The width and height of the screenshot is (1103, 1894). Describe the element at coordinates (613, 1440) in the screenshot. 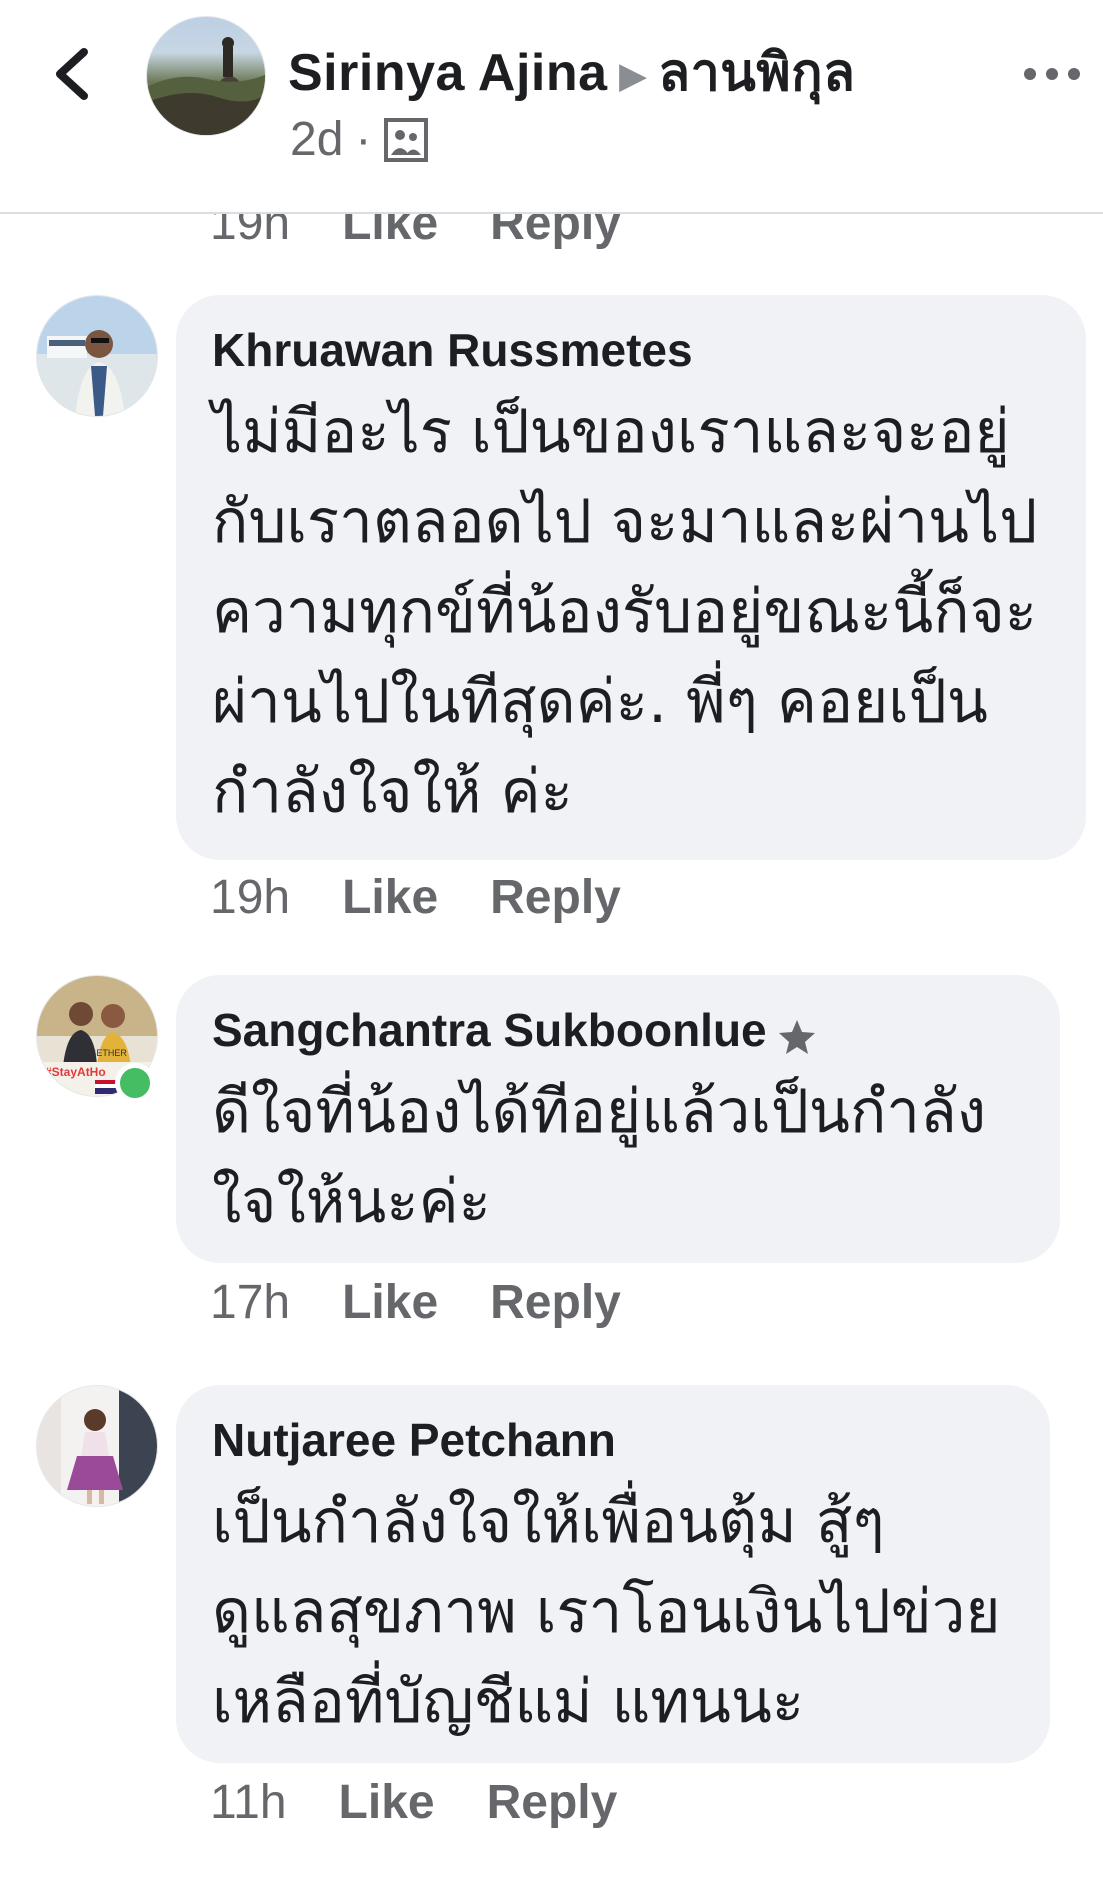

I see `commenter-name: Nutjaree Petchann` at that location.